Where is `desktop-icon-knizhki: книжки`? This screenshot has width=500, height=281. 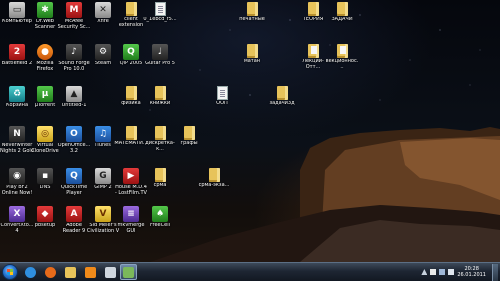
desktop-icon-knizhki: книжки is located at coordinates (160, 104).